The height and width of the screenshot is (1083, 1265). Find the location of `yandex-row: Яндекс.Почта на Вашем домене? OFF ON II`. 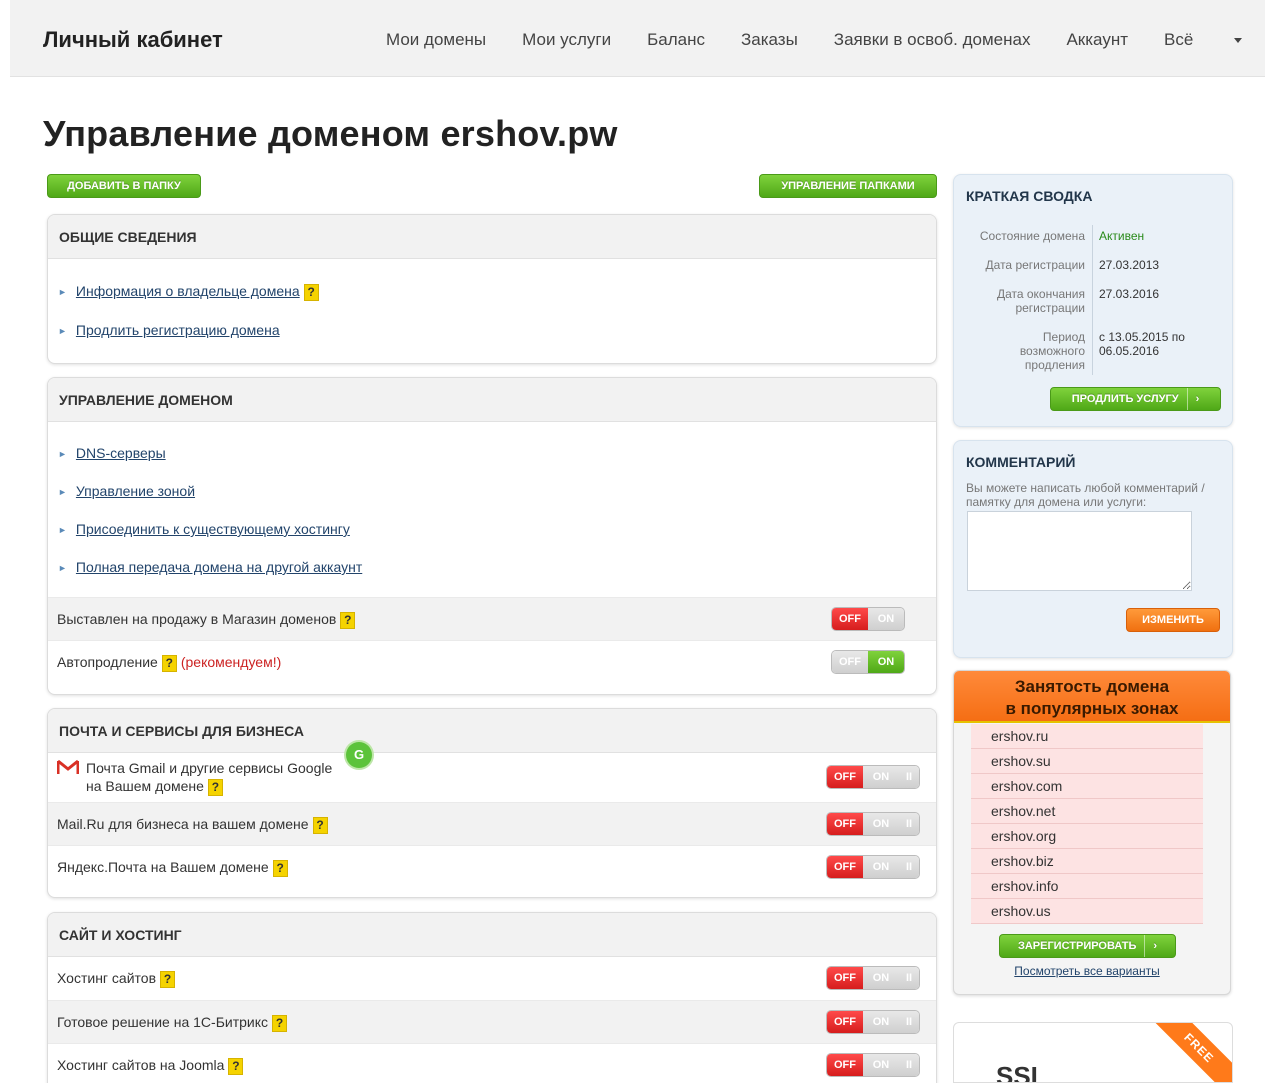

yandex-row: Яндекс.Почта на Вашем домене? OFF ON II is located at coordinates (492, 866).